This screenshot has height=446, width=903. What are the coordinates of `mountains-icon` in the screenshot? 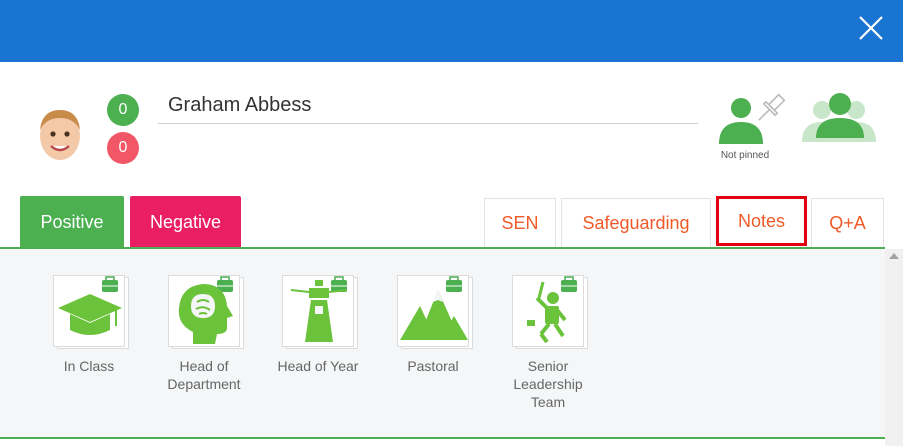 It's located at (433, 311).